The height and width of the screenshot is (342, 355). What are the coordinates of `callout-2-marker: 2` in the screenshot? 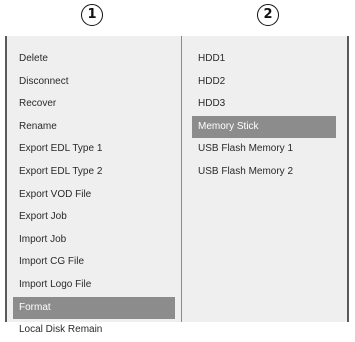 It's located at (268, 15).